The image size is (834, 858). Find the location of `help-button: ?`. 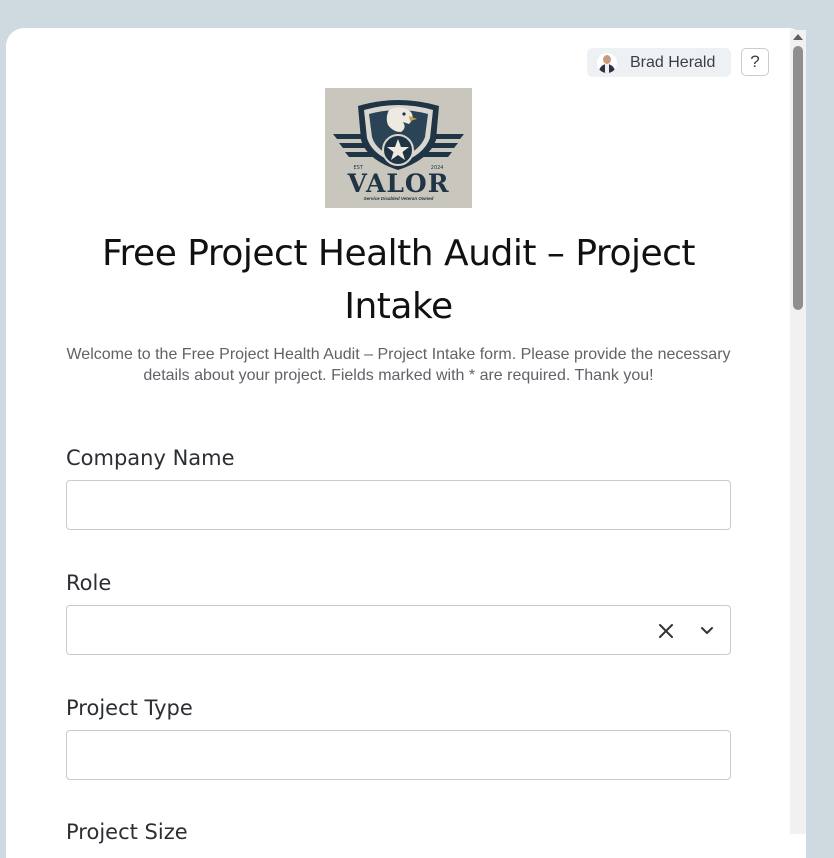

help-button: ? is located at coordinates (755, 62).